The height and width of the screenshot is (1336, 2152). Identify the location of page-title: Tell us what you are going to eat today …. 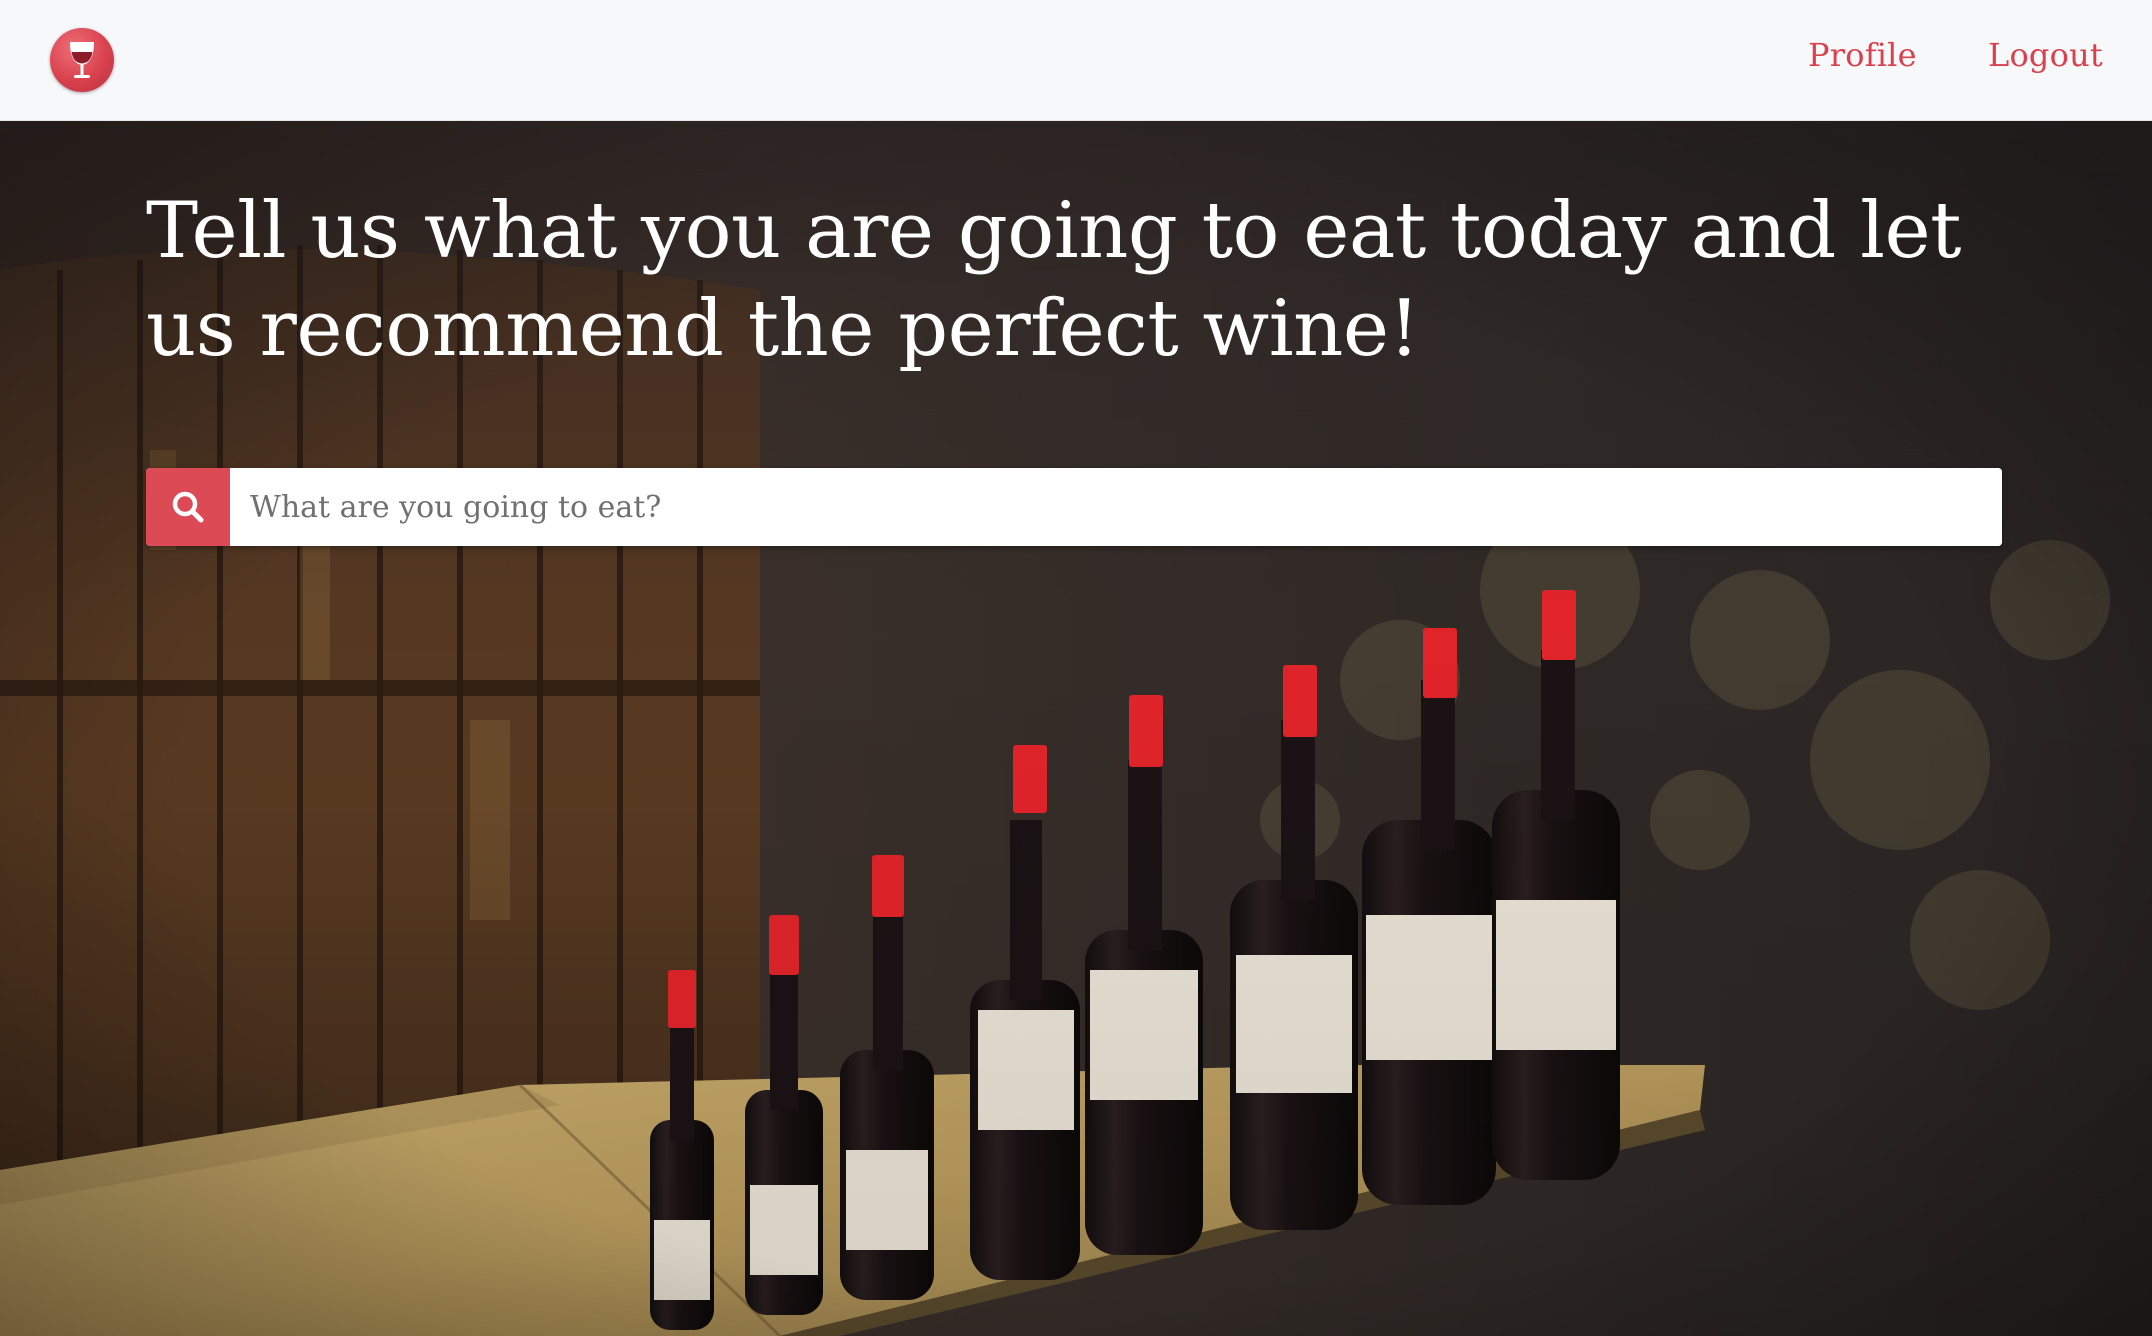
(1054, 280).